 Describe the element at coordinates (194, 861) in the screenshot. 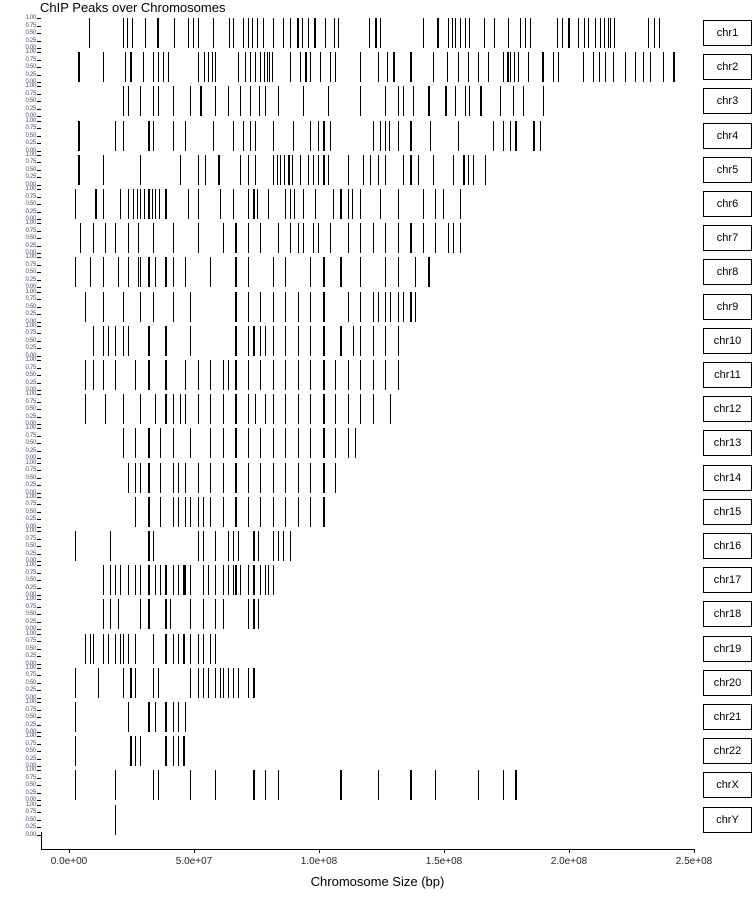

I see `x-axis-tick-label: 5.0e+07` at that location.